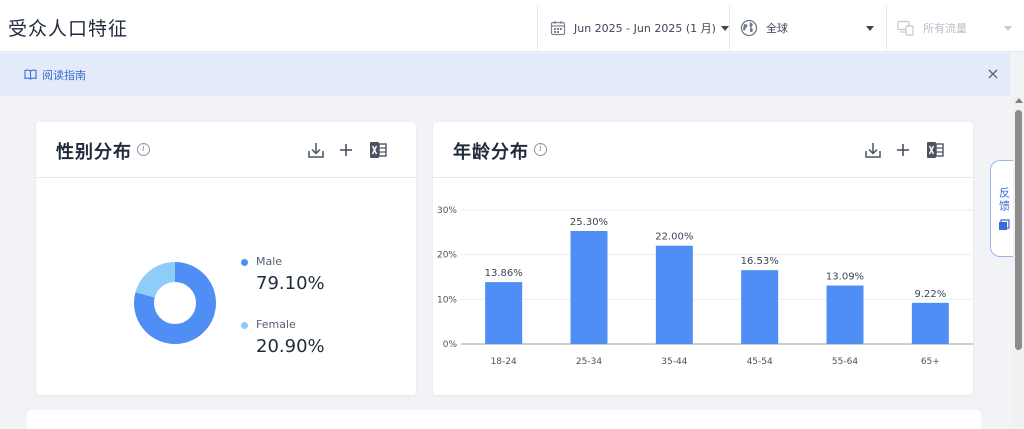 This screenshot has height=429, width=1024. Describe the element at coordinates (447, 300) in the screenshot. I see `y-tick-label: 10%` at that location.